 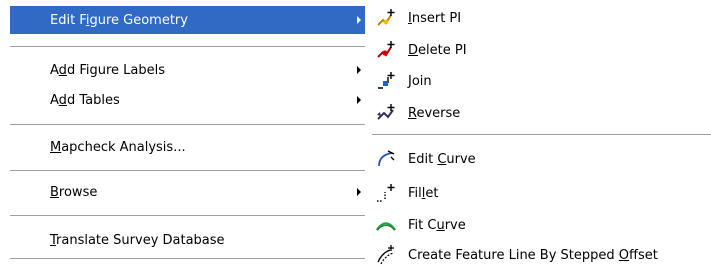 What do you see at coordinates (187, 70) in the screenshot?
I see `menu-item-add-figure-labels: Add Figure Labels` at bounding box center [187, 70].